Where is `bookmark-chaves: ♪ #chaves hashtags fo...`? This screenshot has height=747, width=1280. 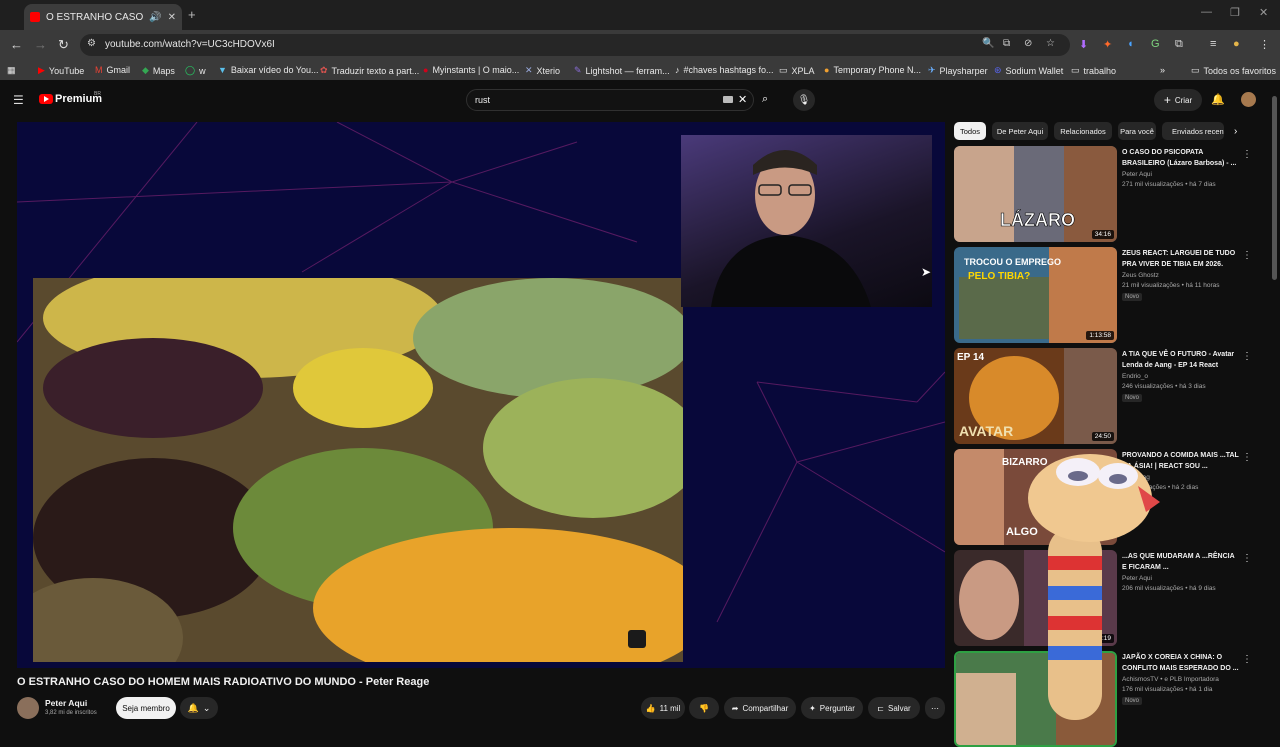 bookmark-chaves: ♪ #chaves hashtags fo... is located at coordinates (724, 70).